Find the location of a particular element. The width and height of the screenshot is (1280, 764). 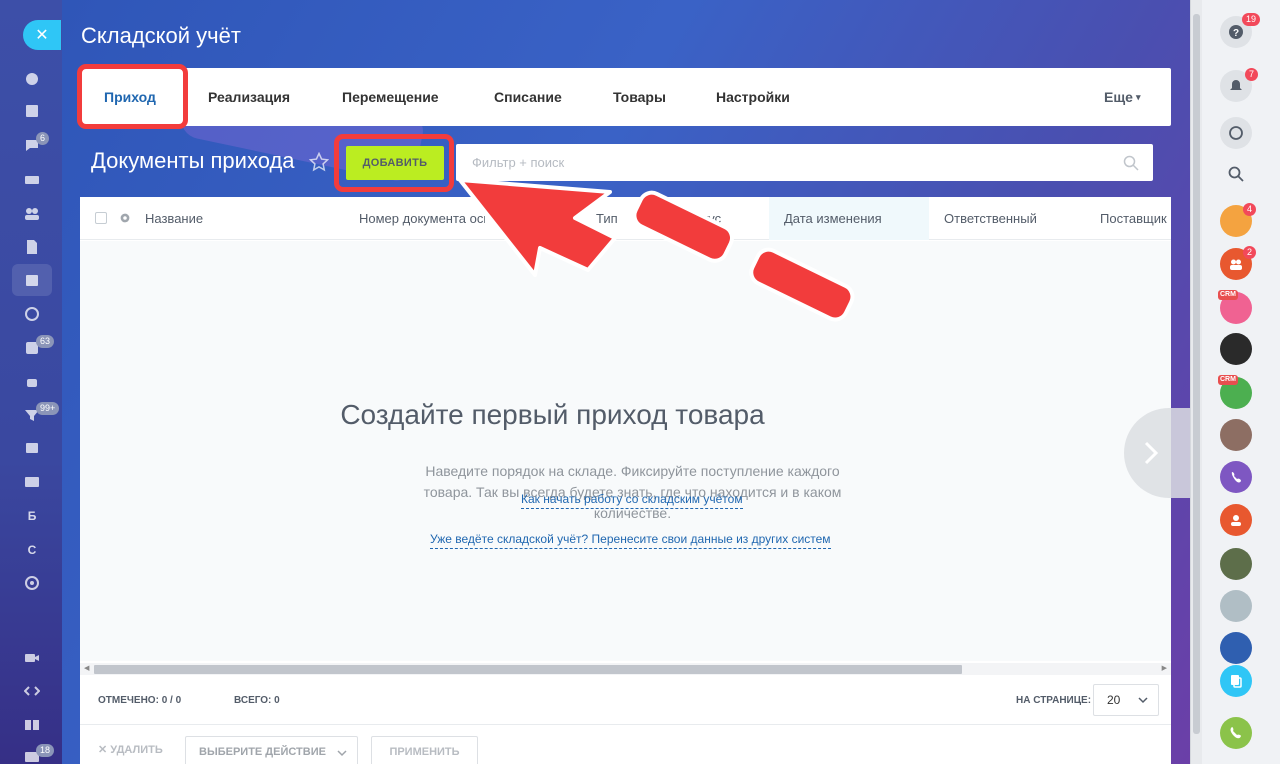

crm-label: CRM is located at coordinates (1228, 295).